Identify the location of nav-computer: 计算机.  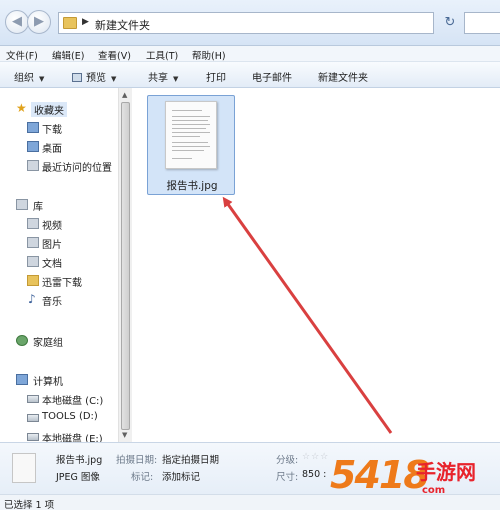
(59, 380).